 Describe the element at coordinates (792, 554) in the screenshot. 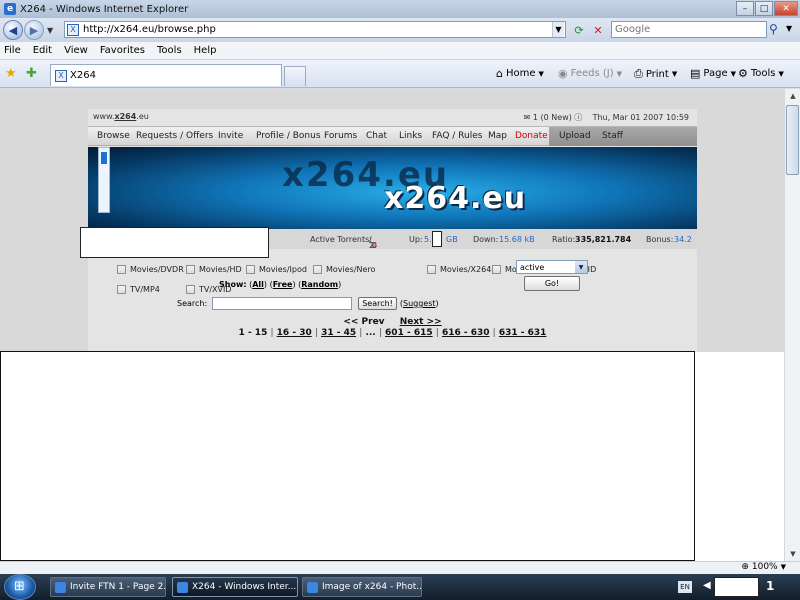

I see `scroll-down-icon: ▼` at that location.